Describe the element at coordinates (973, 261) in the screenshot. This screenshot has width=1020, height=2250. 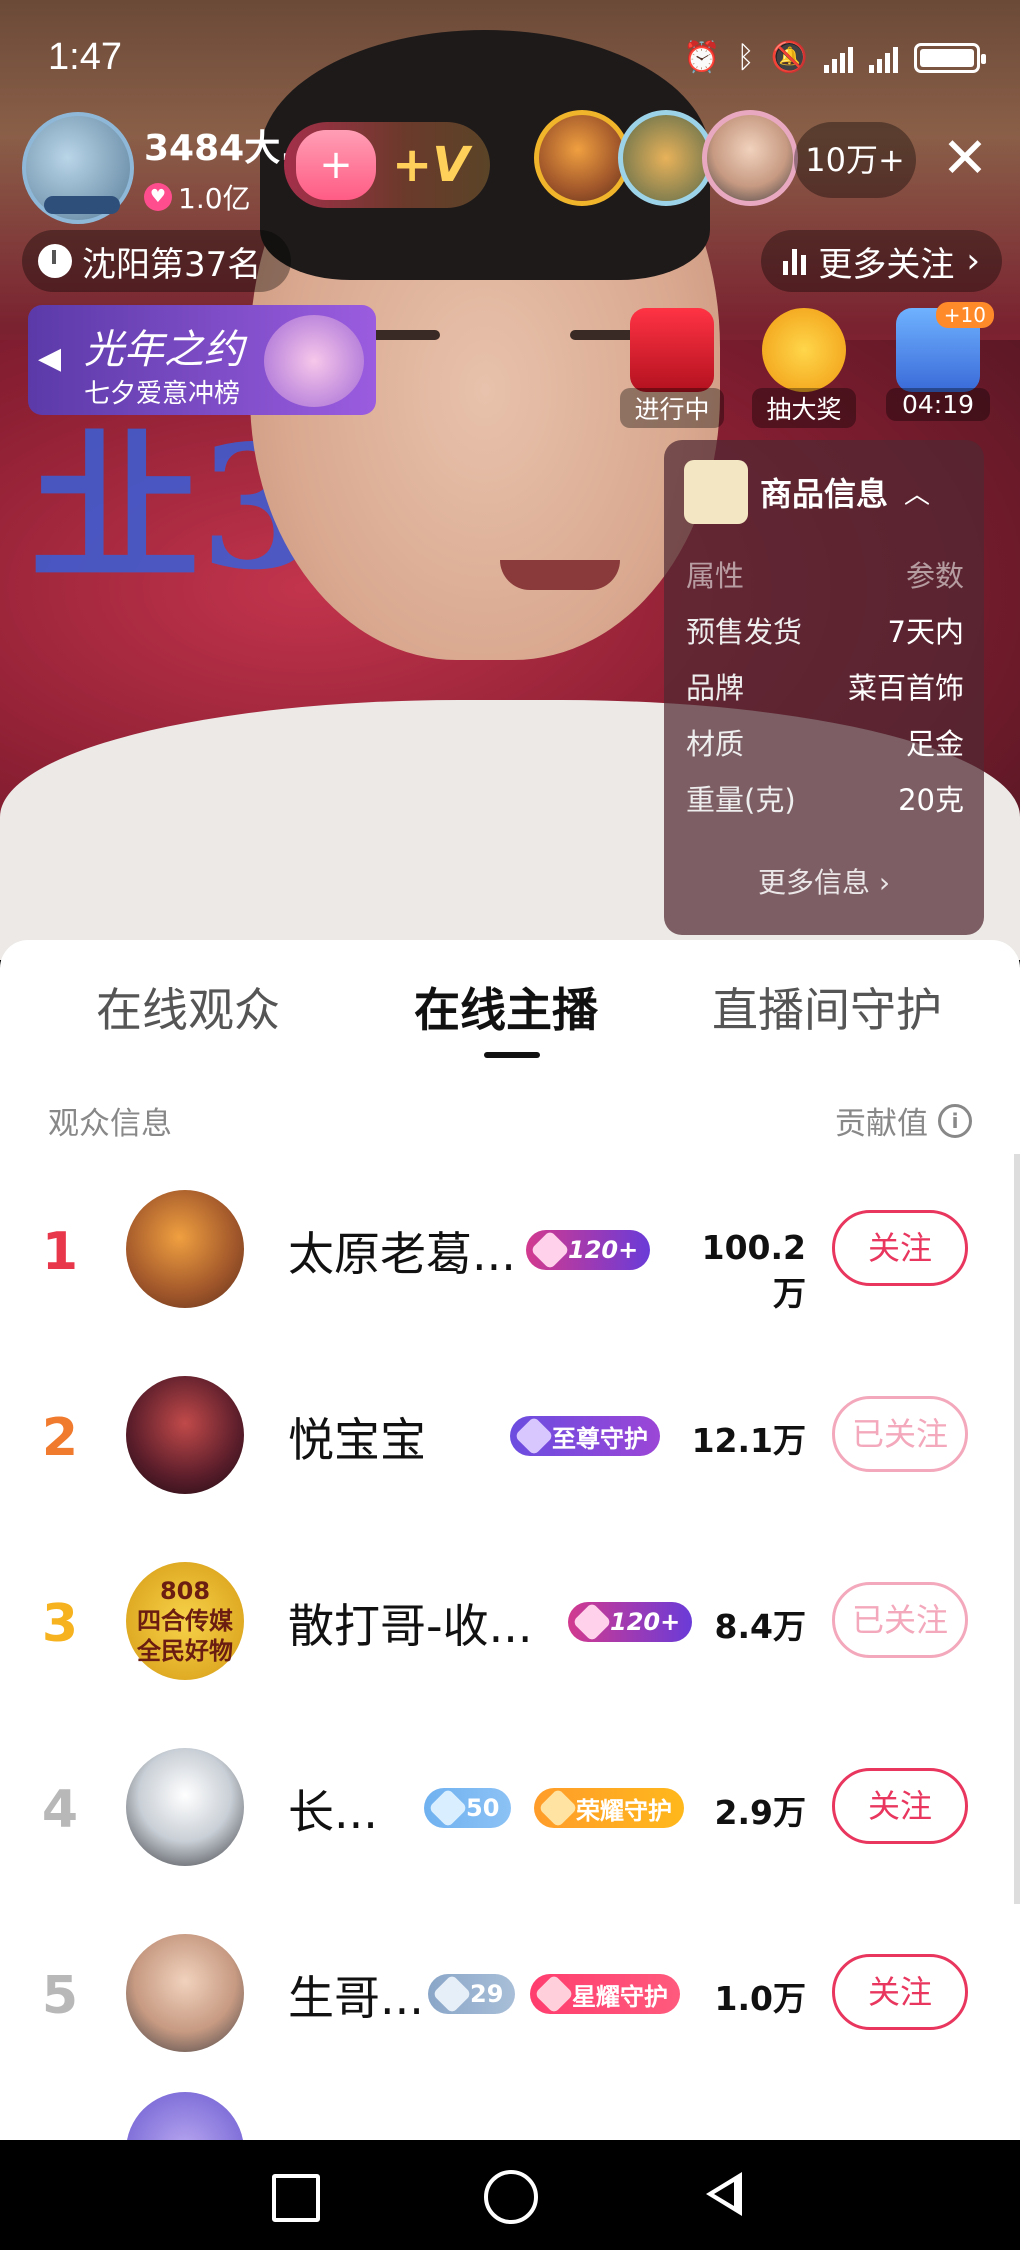
I see `chevron-right-icon: ›` at that location.